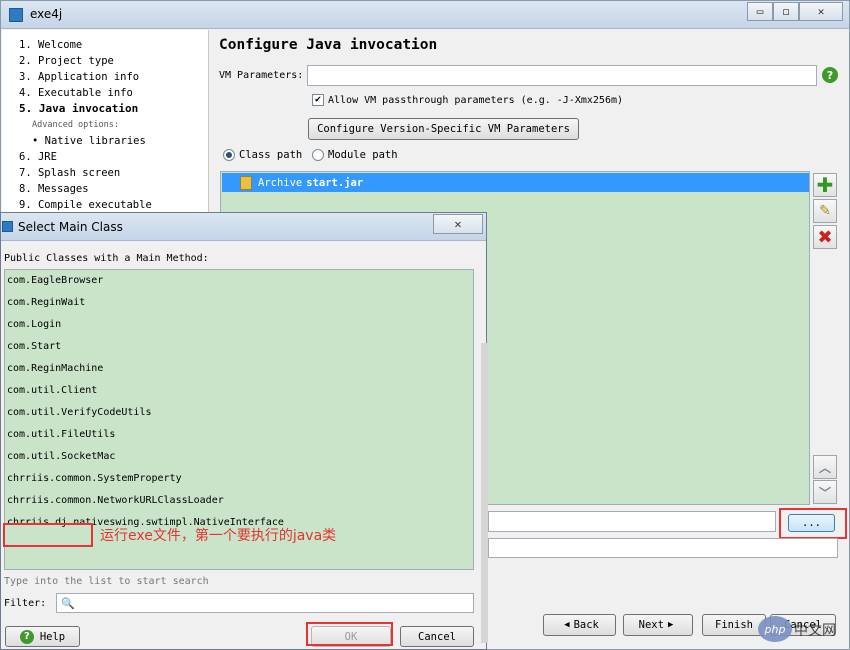 This screenshot has width=850, height=650. Describe the element at coordinates (239, 325) in the screenshot. I see `class-list-item: com.Login` at that location.